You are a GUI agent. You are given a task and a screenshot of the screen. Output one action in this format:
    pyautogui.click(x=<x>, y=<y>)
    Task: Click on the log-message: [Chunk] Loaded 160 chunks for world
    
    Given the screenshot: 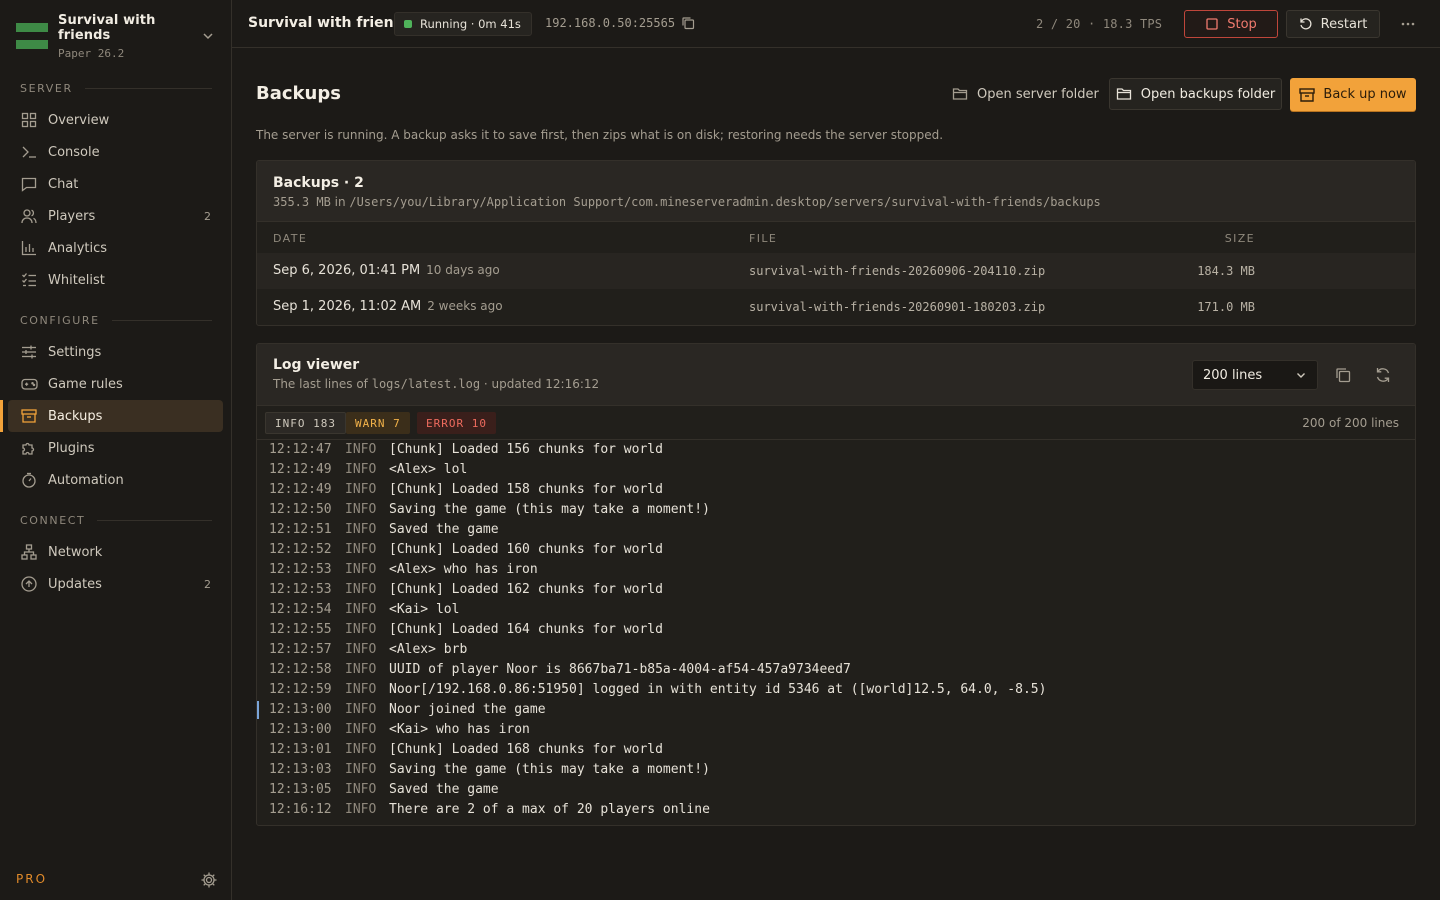 What is the action you would take?
    pyautogui.click(x=526, y=549)
    